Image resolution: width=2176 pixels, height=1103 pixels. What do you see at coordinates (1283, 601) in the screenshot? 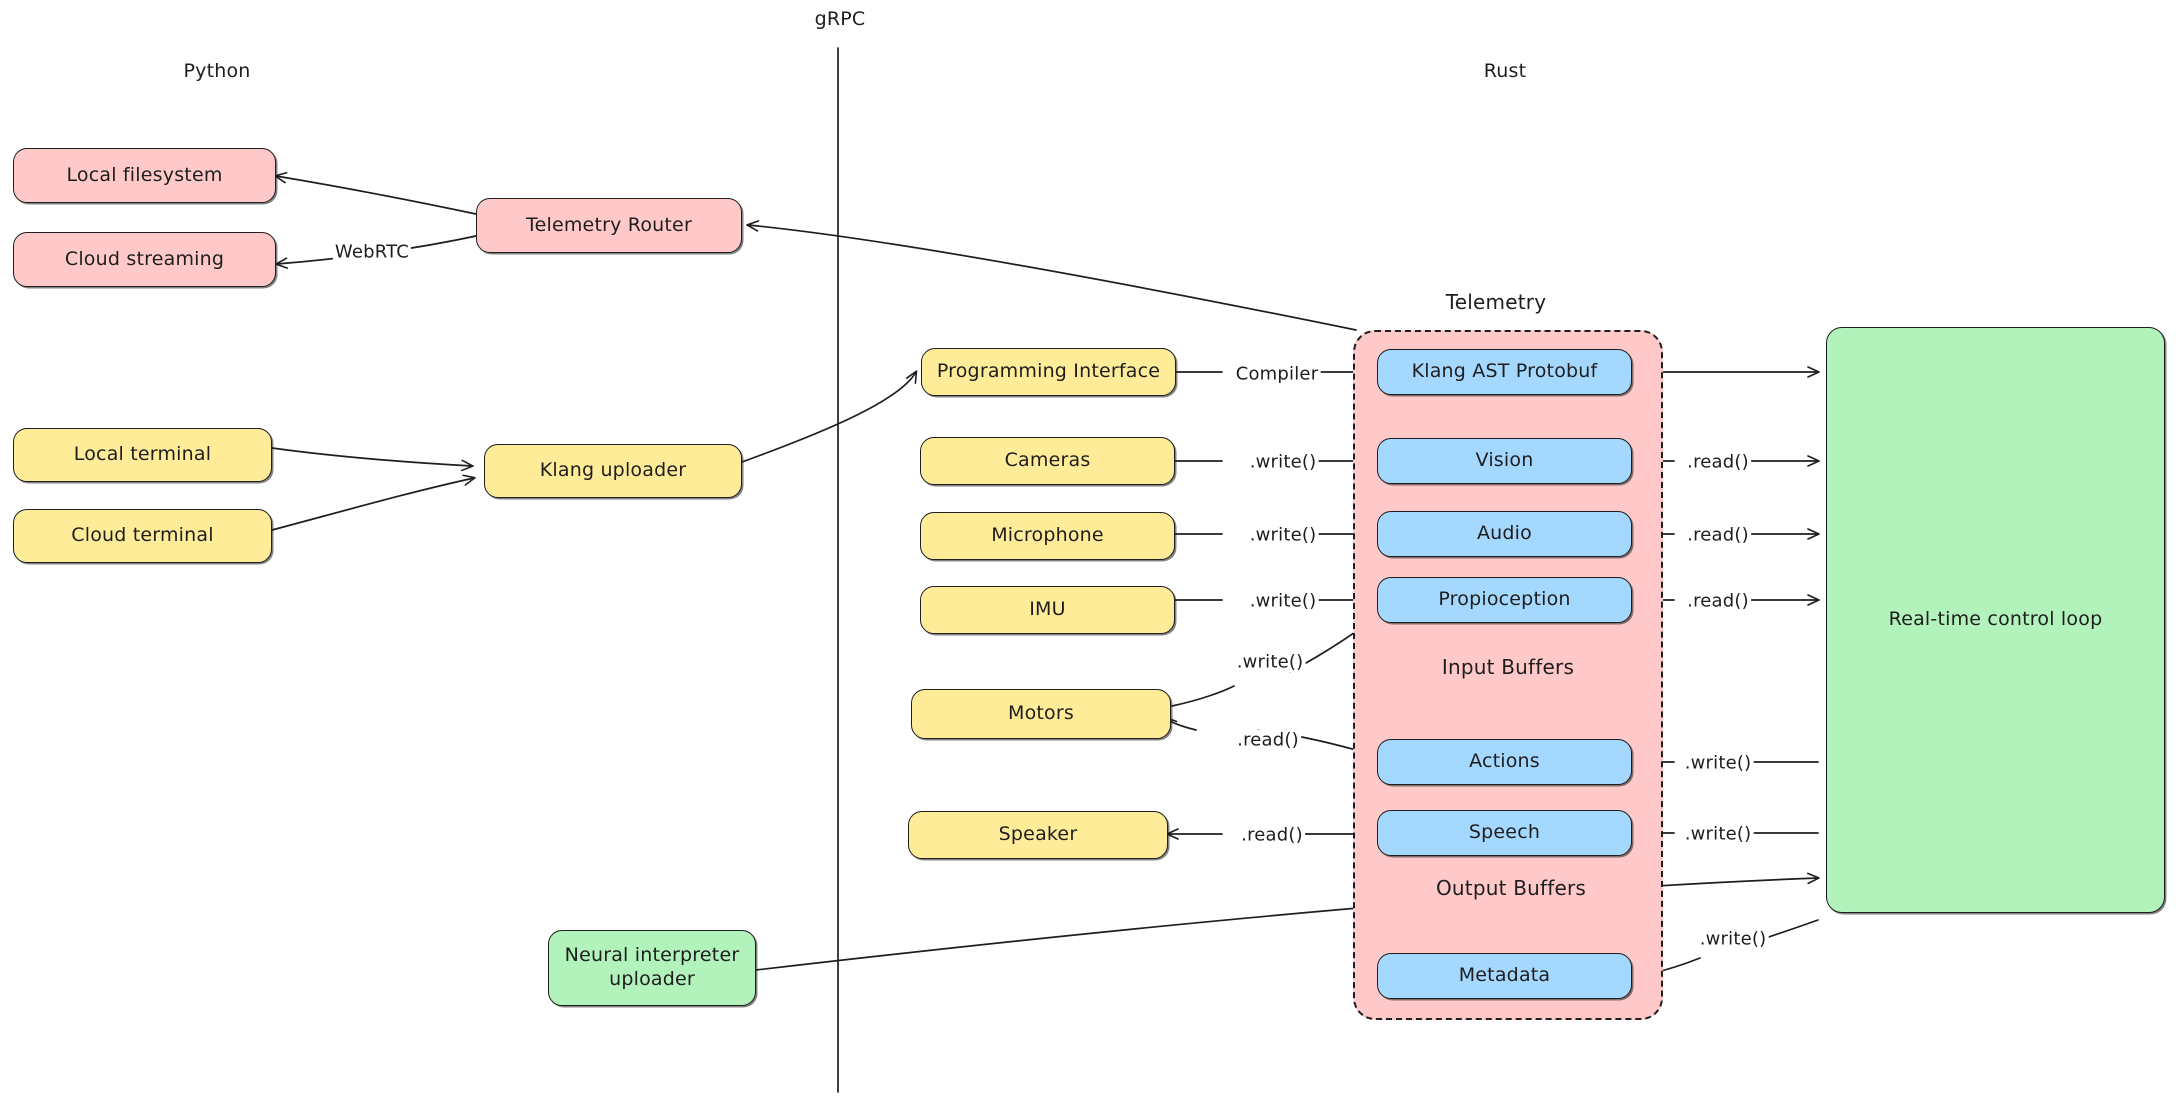
I see `edge-label-imu-write: .write()` at bounding box center [1283, 601].